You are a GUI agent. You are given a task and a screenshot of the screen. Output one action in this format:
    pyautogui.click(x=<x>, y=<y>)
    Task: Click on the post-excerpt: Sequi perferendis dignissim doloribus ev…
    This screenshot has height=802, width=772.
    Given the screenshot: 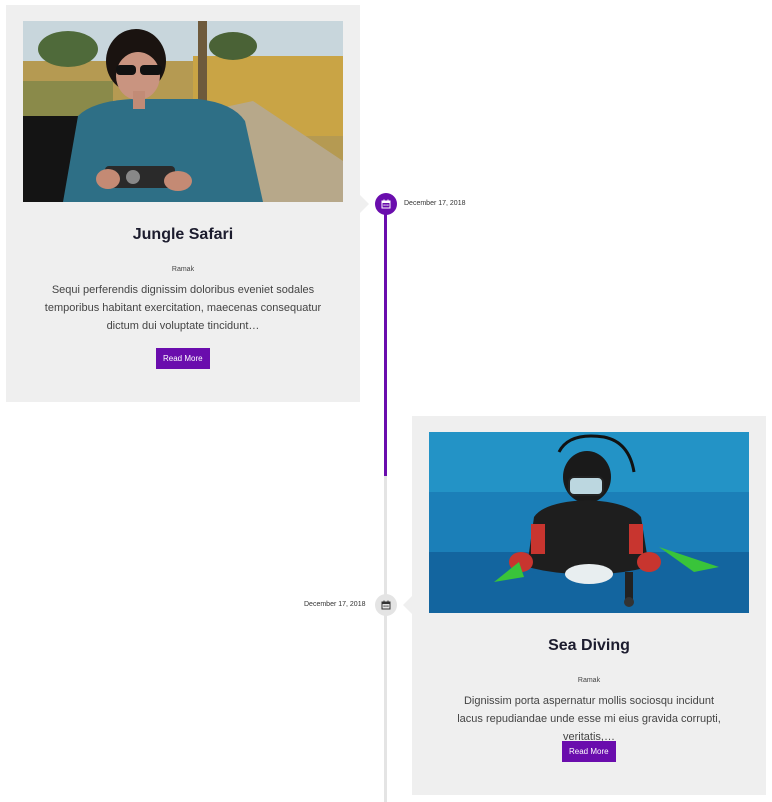 What is the action you would take?
    pyautogui.click(x=183, y=308)
    